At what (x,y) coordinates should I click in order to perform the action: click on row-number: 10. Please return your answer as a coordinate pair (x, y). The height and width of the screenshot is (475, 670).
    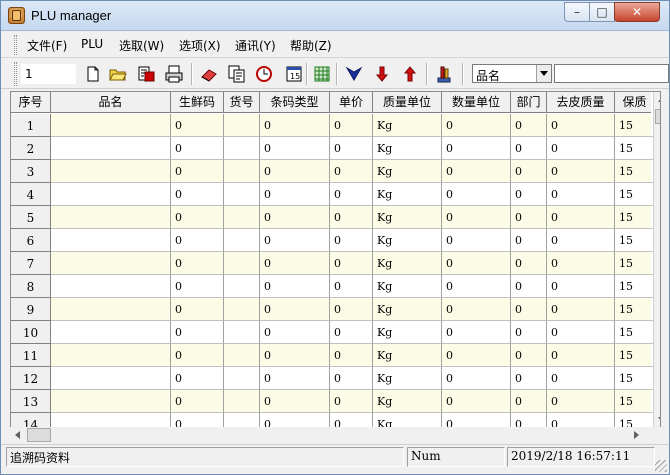
    Looking at the image, I should click on (31, 332).